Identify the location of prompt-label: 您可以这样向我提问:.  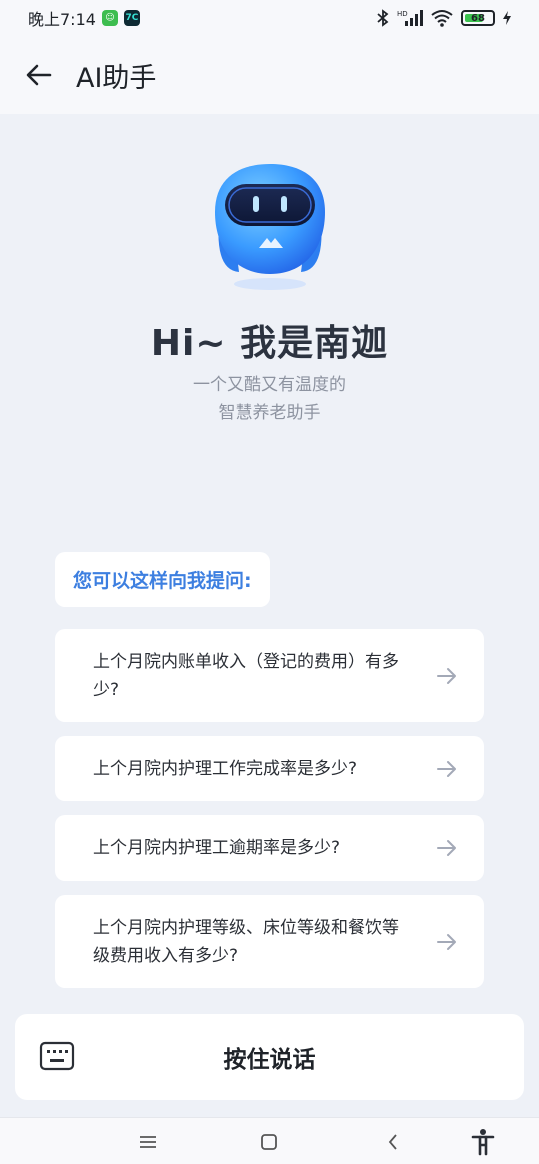
(162, 579).